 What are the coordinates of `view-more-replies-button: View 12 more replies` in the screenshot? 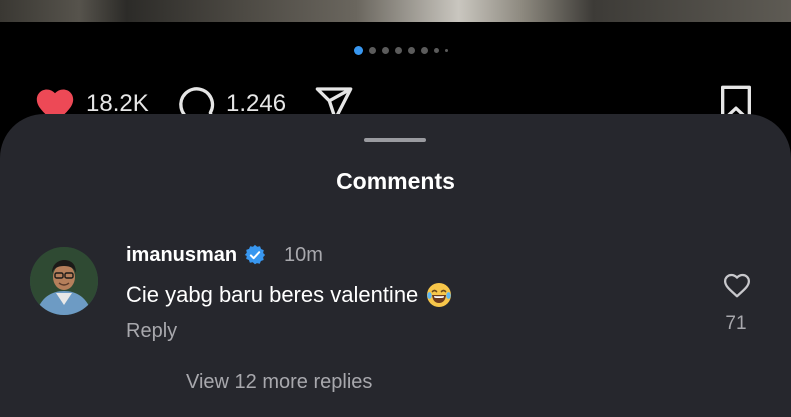 It's located at (279, 382).